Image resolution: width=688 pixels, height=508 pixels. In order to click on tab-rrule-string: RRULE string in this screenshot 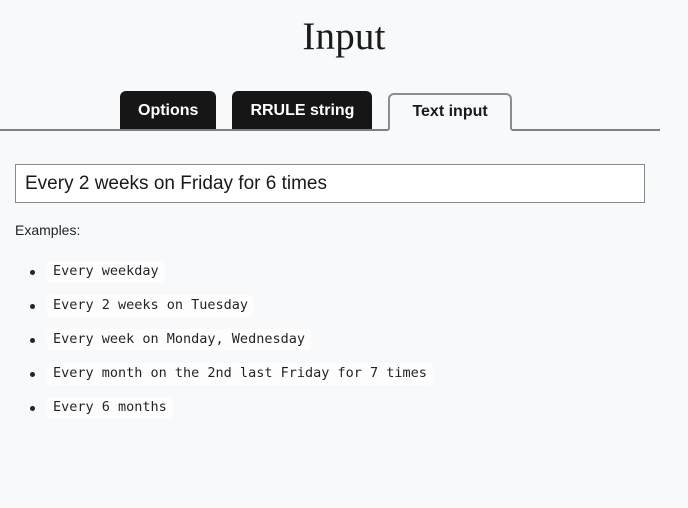, I will do `click(302, 110)`.